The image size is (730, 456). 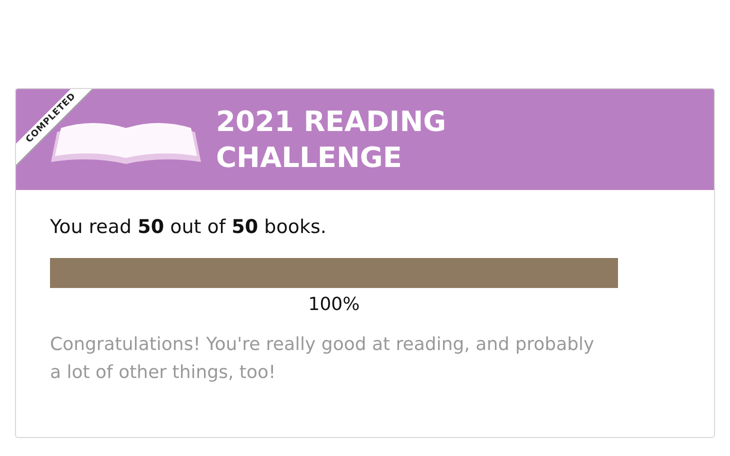 I want to click on progress-percentage: 100%, so click(x=334, y=304).